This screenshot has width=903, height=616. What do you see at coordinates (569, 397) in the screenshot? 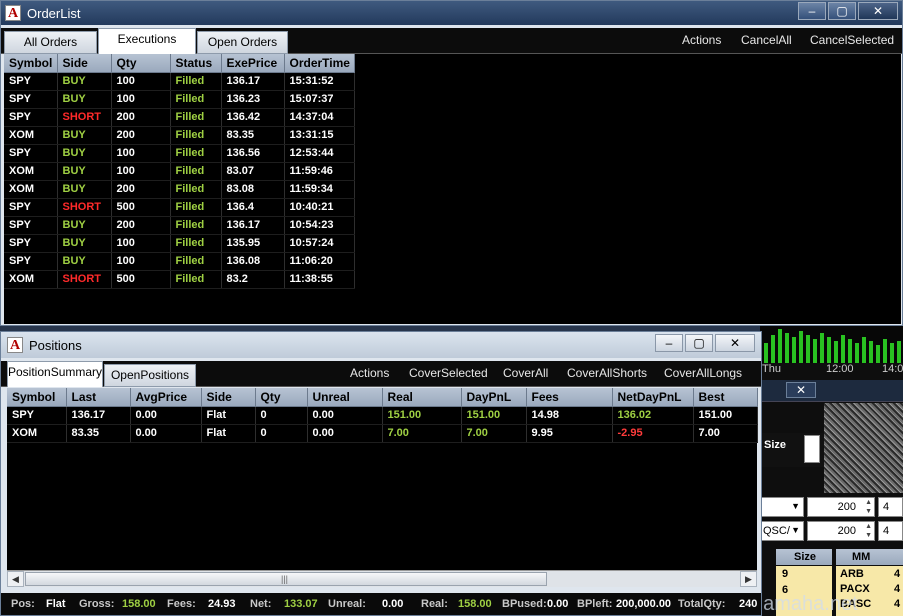
I see `column-header: Fees` at bounding box center [569, 397].